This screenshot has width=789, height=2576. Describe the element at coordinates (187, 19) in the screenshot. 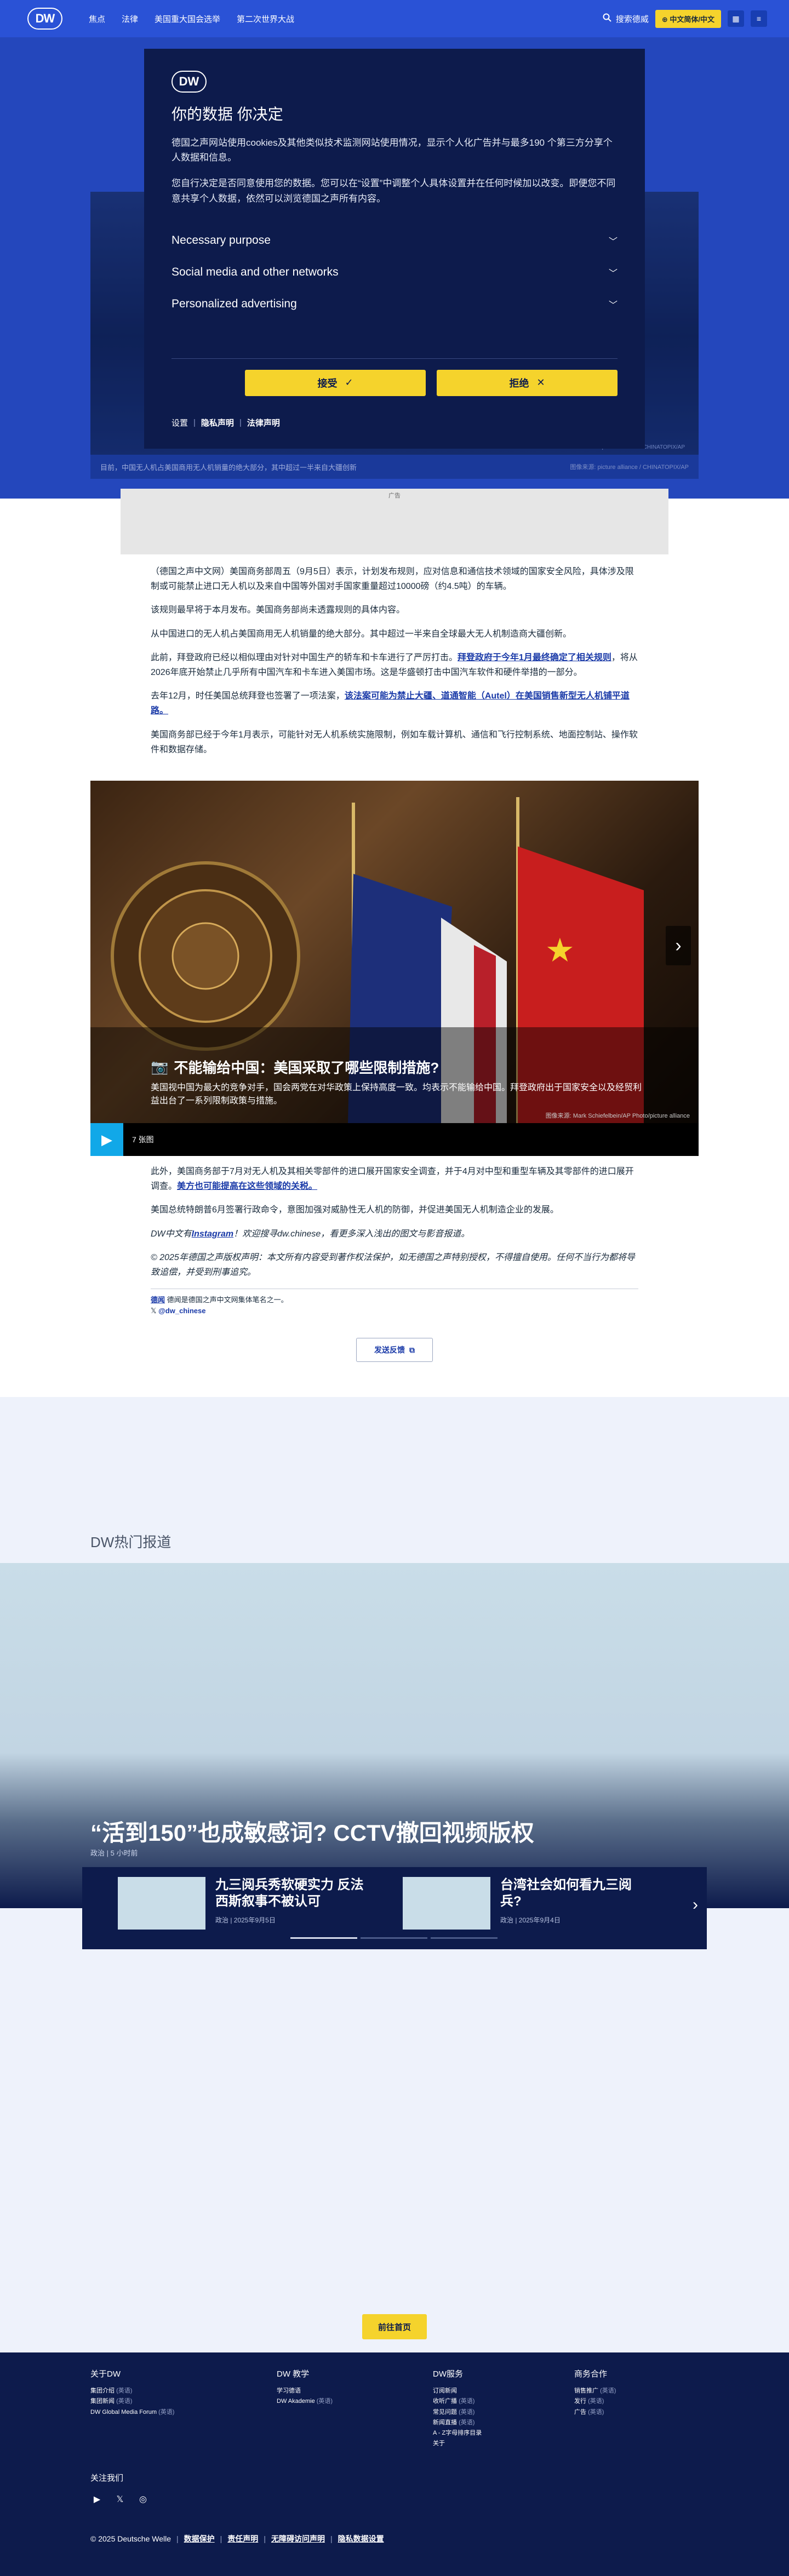

I see `nav-item-us-election: 美国重大国会选举` at that location.